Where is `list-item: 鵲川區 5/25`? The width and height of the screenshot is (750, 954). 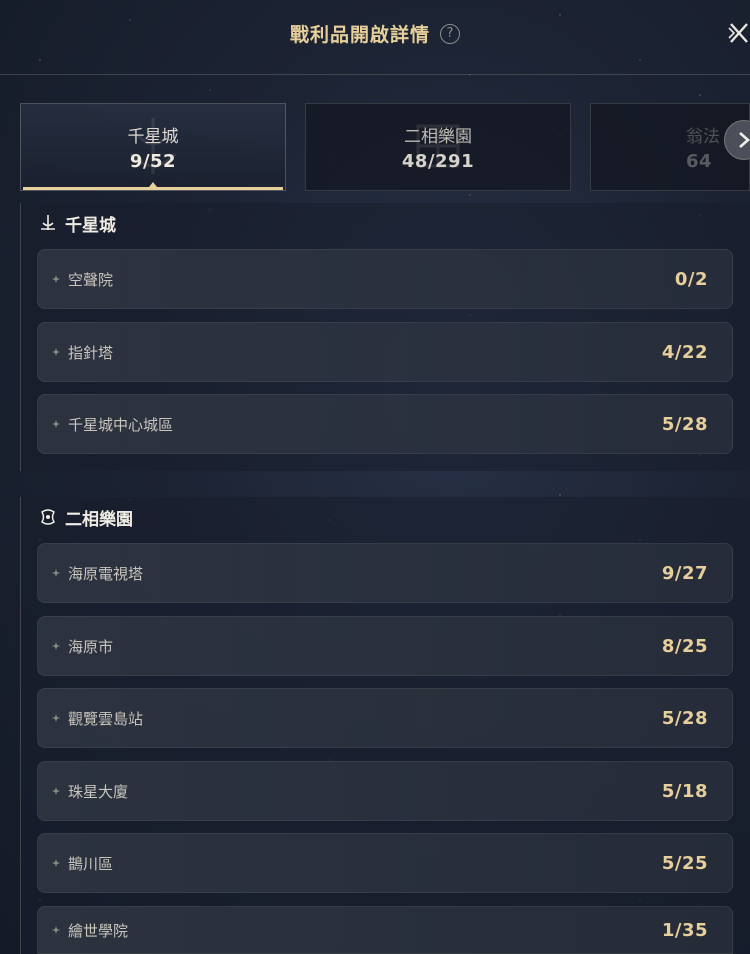
list-item: 鵲川區 5/25 is located at coordinates (385, 863).